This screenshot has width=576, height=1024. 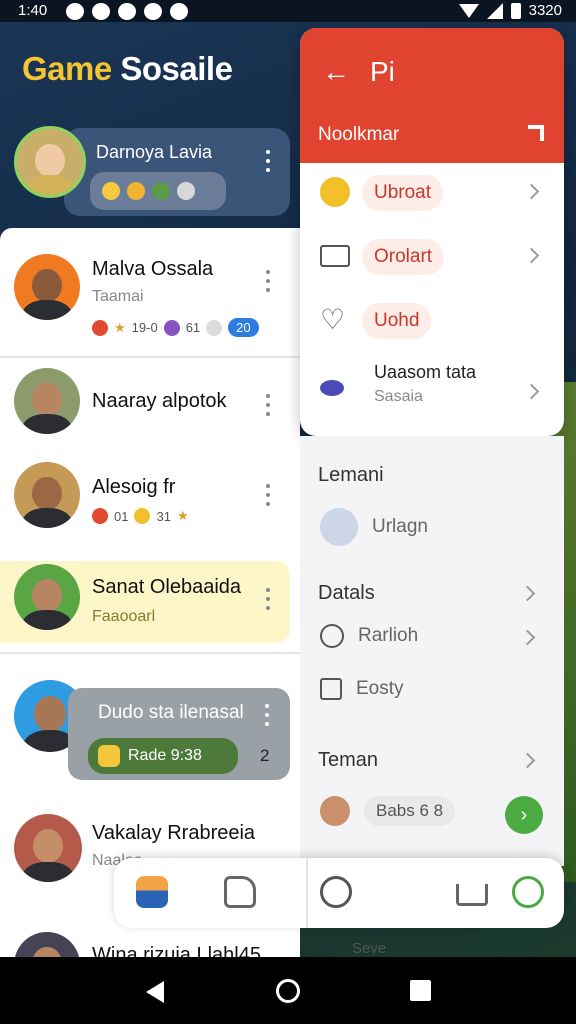 What do you see at coordinates (359, 134) in the screenshot?
I see `menu-subtitle: Noolkmar` at bounding box center [359, 134].